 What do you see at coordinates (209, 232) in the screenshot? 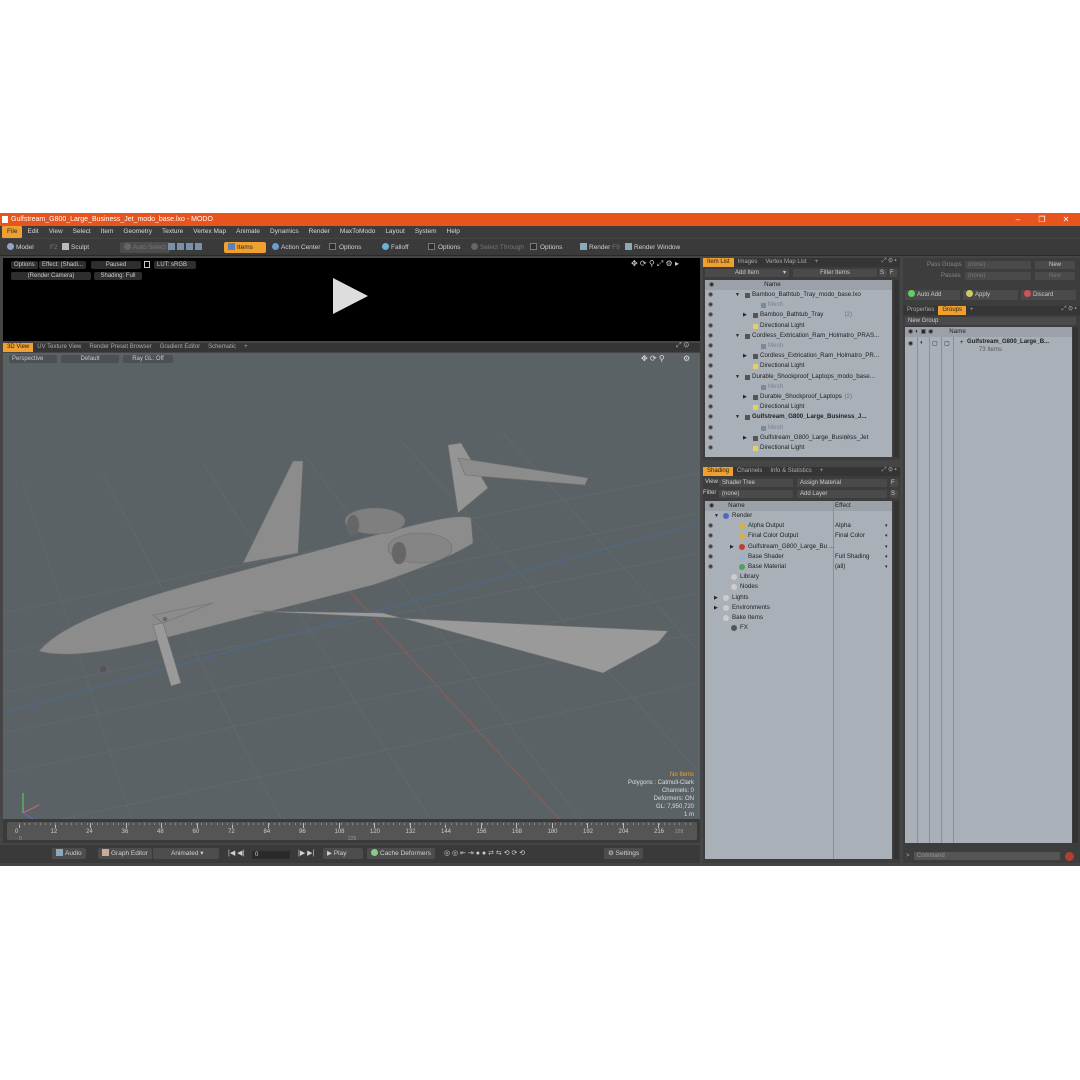
I see `menu-item-vertex-map: Vertex Map` at bounding box center [209, 232].